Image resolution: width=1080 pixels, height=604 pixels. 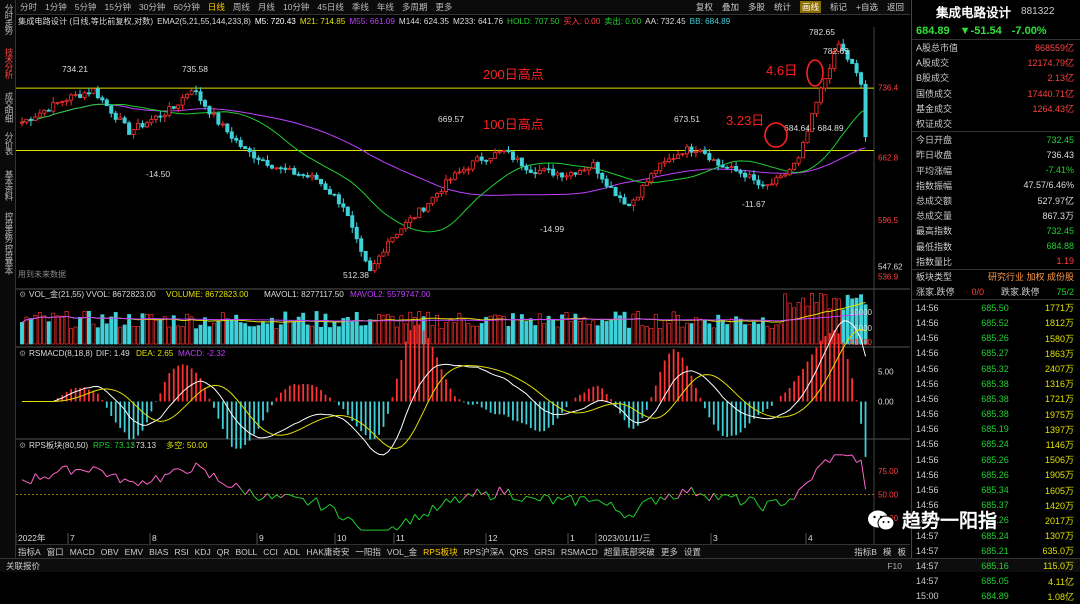 I want to click on tool-button: +自选, so click(x=867, y=7).